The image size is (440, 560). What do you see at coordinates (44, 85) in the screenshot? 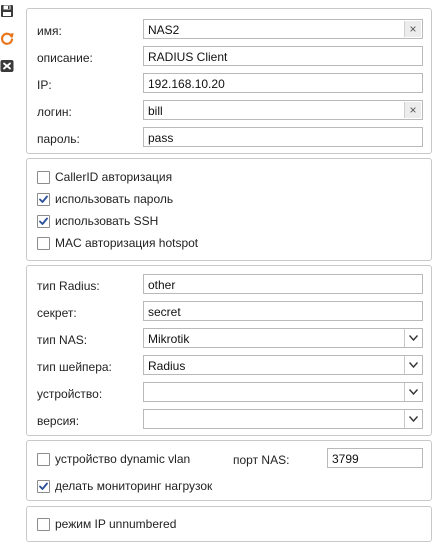
I see `ip-label: IP:` at bounding box center [44, 85].